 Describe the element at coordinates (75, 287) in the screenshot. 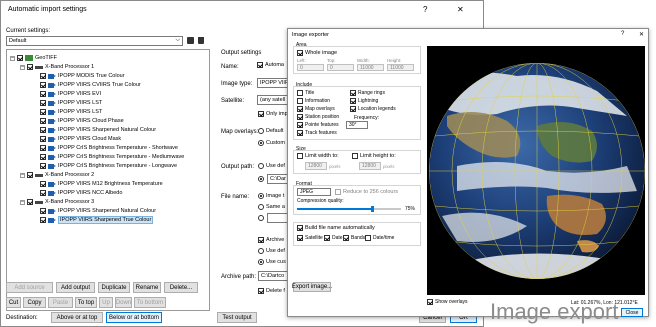

I see `tree-button-add-output: Add output` at that location.